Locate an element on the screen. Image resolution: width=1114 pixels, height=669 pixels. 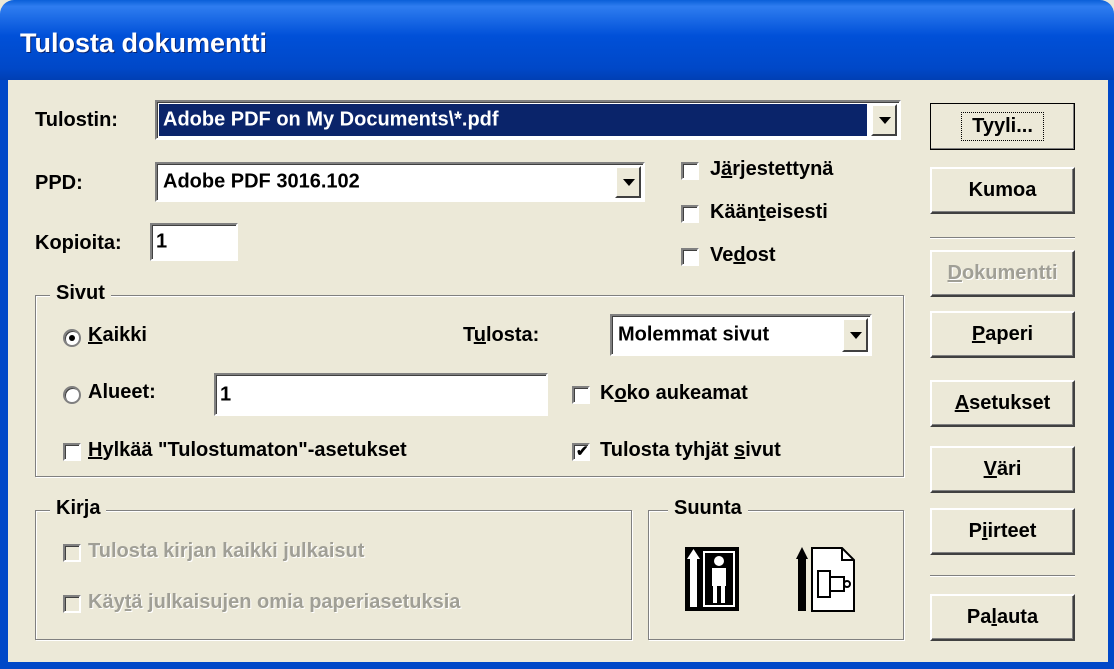
printer-dropdown-button is located at coordinates (884, 120).